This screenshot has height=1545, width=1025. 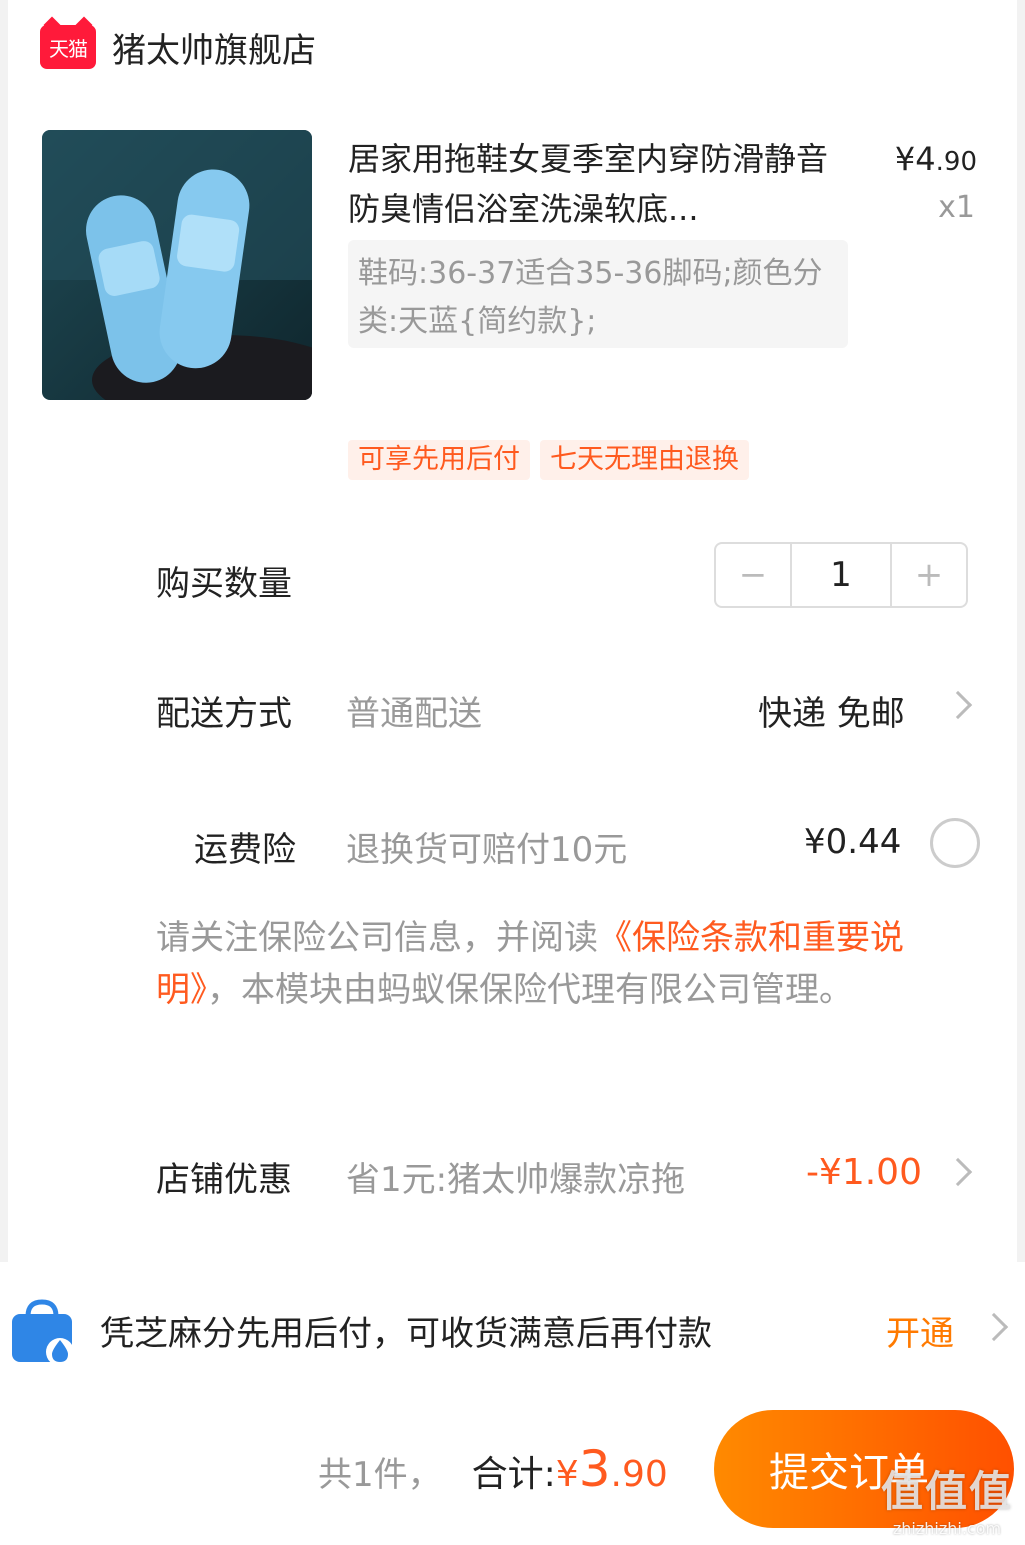 I want to click on quantity-value: 1, so click(x=841, y=575).